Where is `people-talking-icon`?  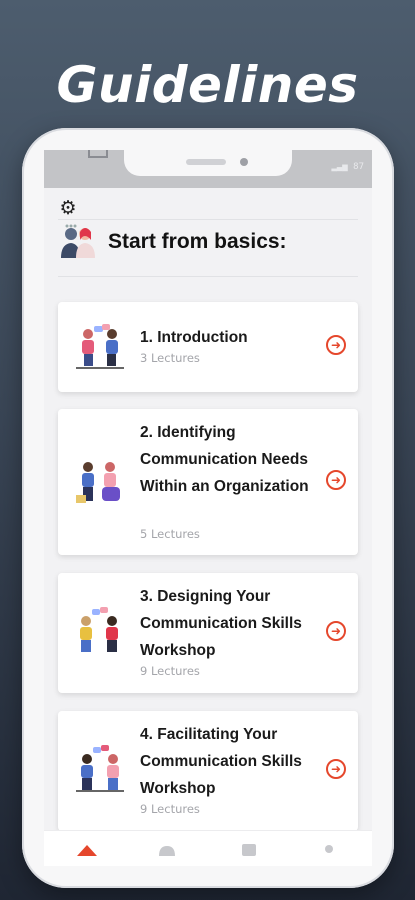 people-talking-icon is located at coordinates (78, 241).